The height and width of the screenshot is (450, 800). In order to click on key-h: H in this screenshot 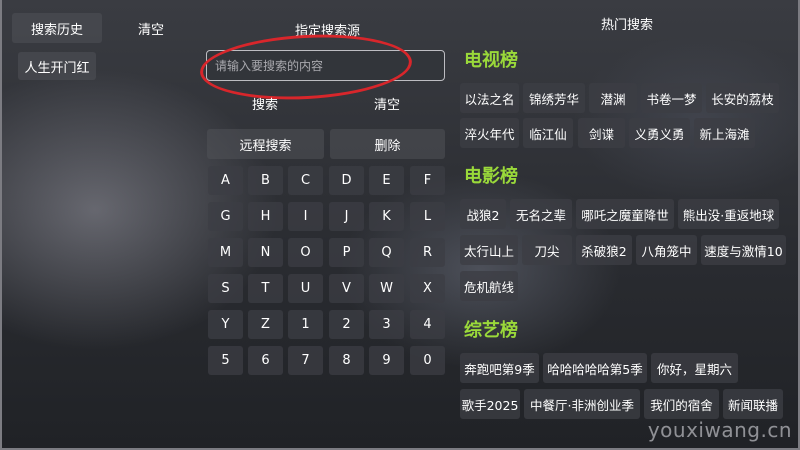, I will do `click(265, 216)`.